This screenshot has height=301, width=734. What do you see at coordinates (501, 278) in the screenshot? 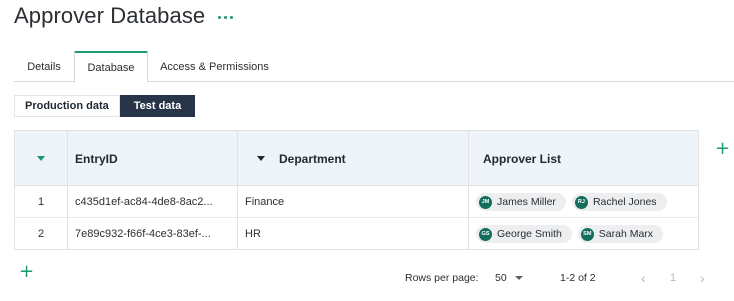
I see `rows-per-page-value: 50` at bounding box center [501, 278].